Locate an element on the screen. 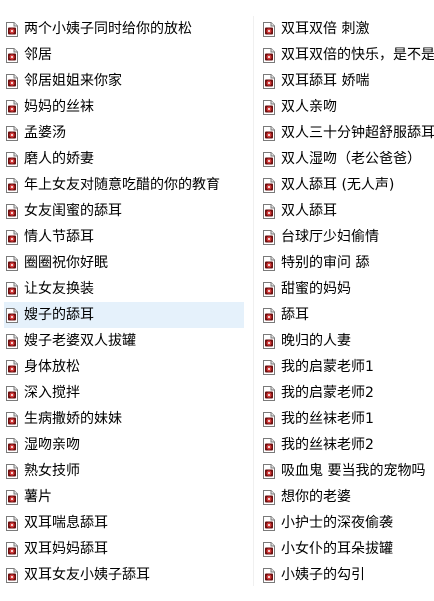 This screenshot has width=434, height=601. file-name: 吸血鬼 要当我的宠物吗 is located at coordinates (353, 471).